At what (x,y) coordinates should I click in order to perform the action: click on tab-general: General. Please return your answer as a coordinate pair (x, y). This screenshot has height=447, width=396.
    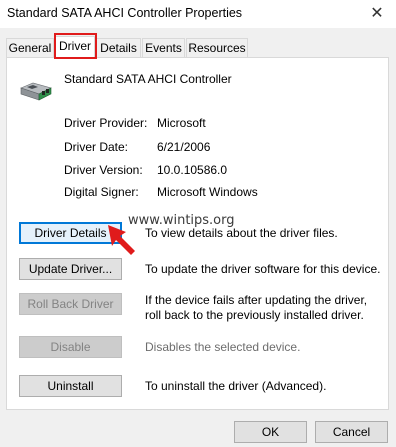
    Looking at the image, I should click on (30, 48).